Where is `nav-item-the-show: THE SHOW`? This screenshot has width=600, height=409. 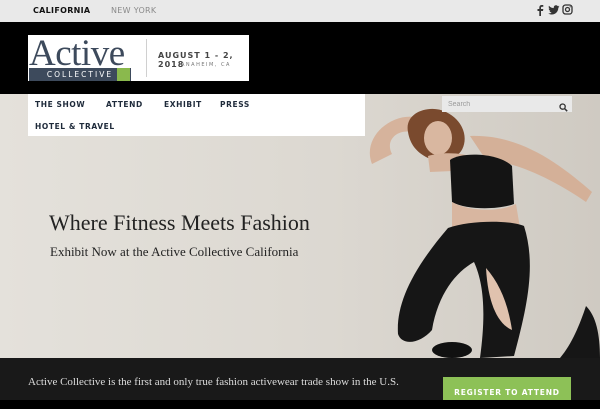
nav-item-the-show: THE SHOW is located at coordinates (60, 104).